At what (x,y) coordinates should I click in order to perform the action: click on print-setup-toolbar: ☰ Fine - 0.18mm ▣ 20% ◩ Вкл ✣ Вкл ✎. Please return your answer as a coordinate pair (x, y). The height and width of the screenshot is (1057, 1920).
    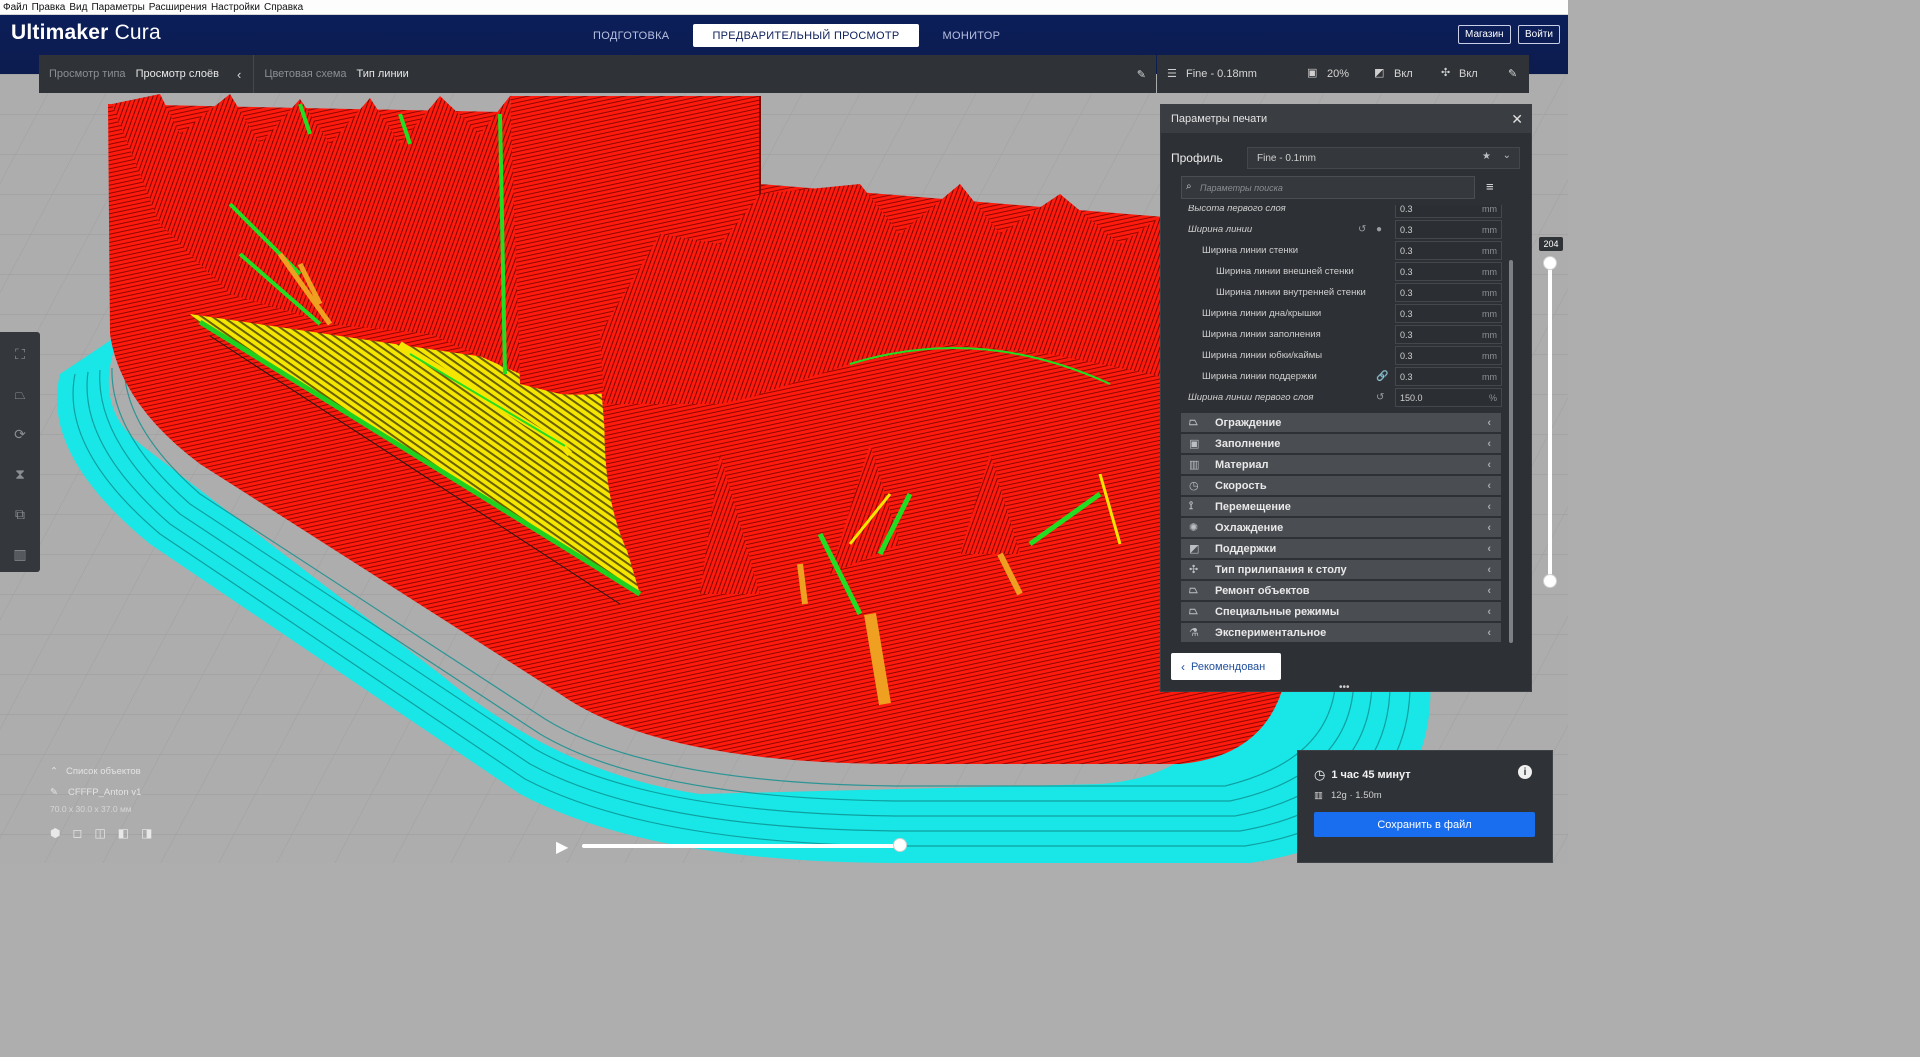
    Looking at the image, I should click on (1343, 74).